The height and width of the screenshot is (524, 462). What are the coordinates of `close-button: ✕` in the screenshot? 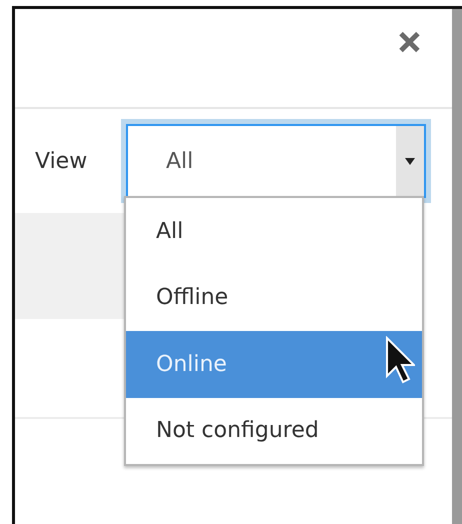 It's located at (409, 44).